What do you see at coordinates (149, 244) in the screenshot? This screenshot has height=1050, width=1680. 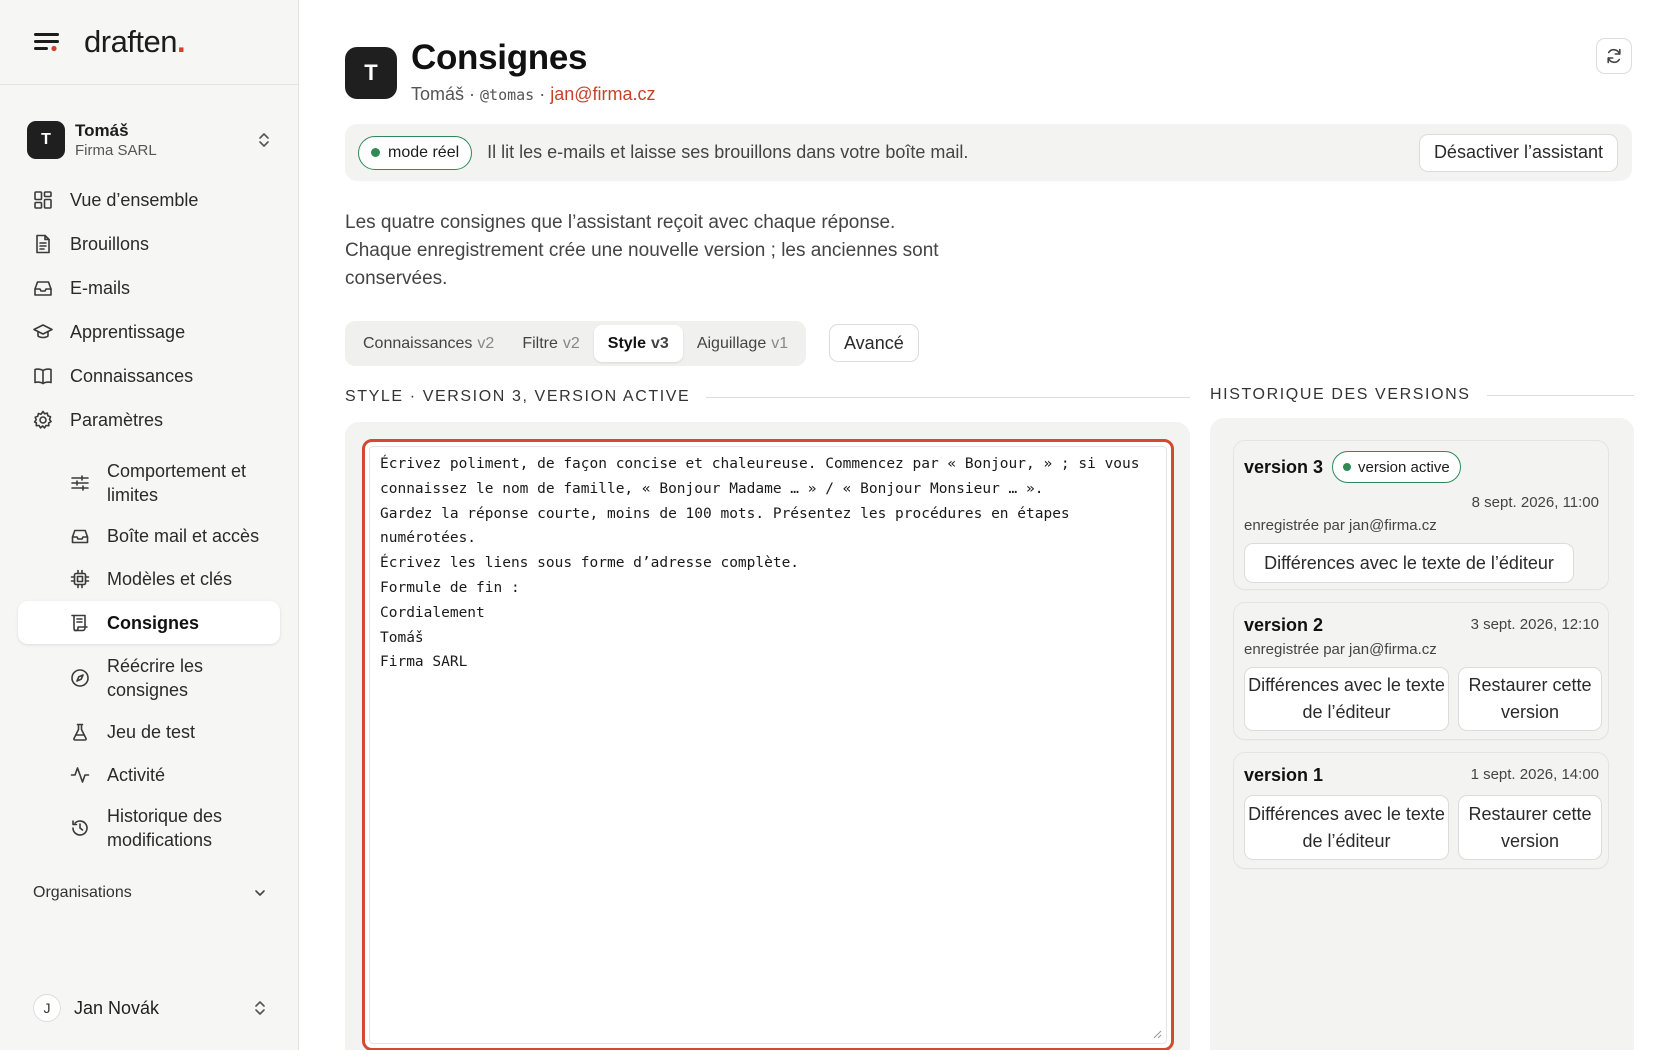 I see `nav-item-drafts: Brouillons` at bounding box center [149, 244].